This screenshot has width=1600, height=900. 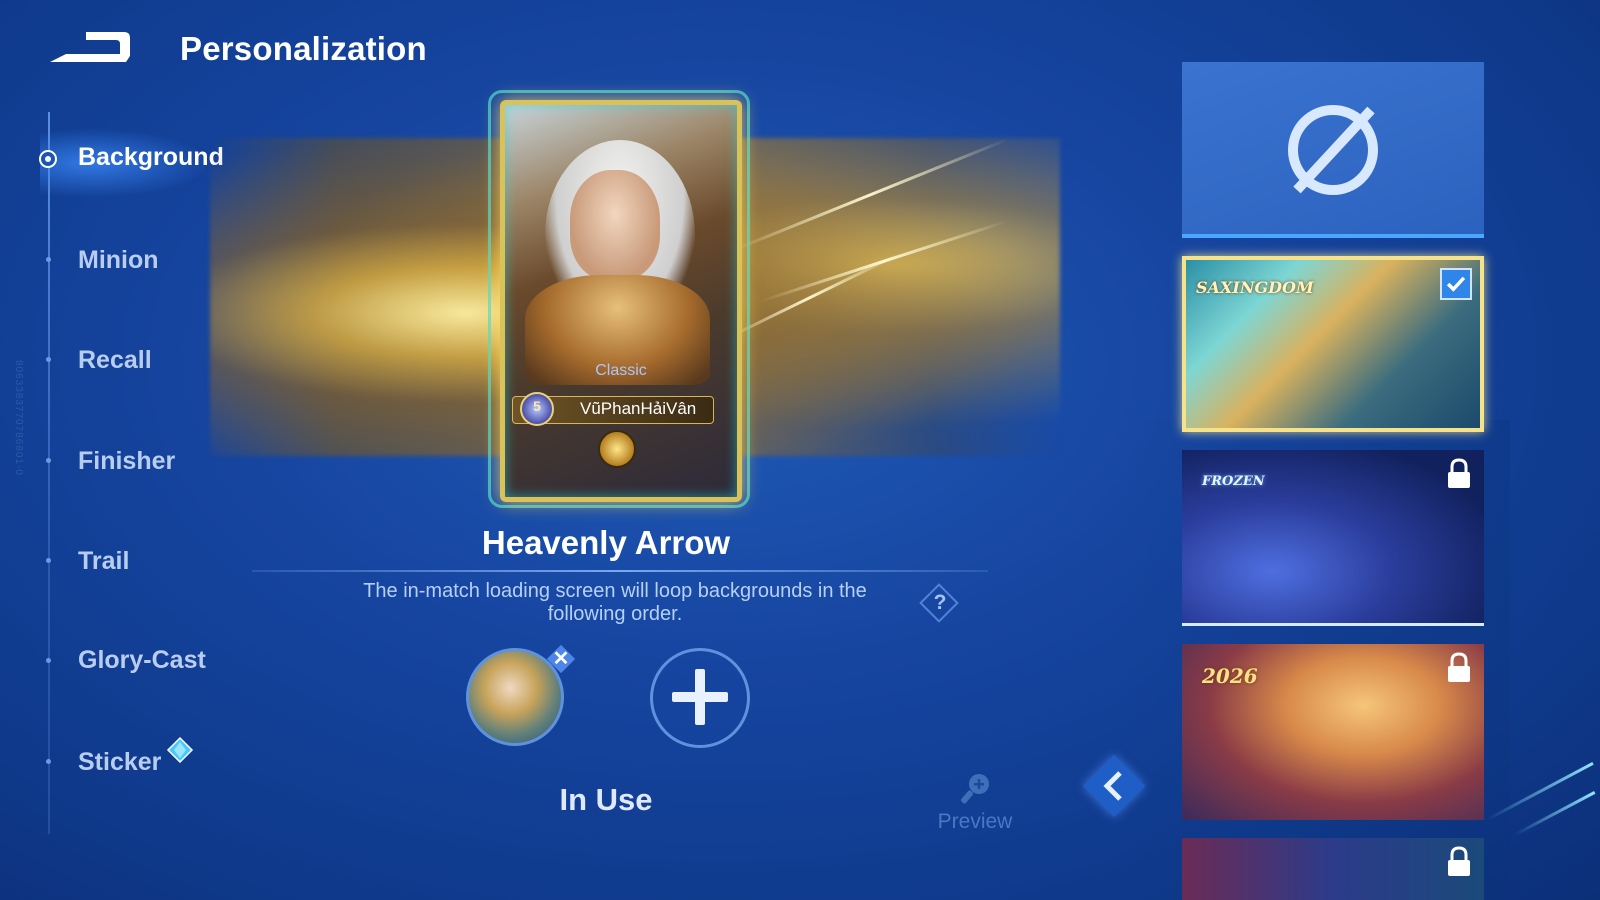 What do you see at coordinates (48, 159) in the screenshot?
I see `sidebar-active-indicator` at bounding box center [48, 159].